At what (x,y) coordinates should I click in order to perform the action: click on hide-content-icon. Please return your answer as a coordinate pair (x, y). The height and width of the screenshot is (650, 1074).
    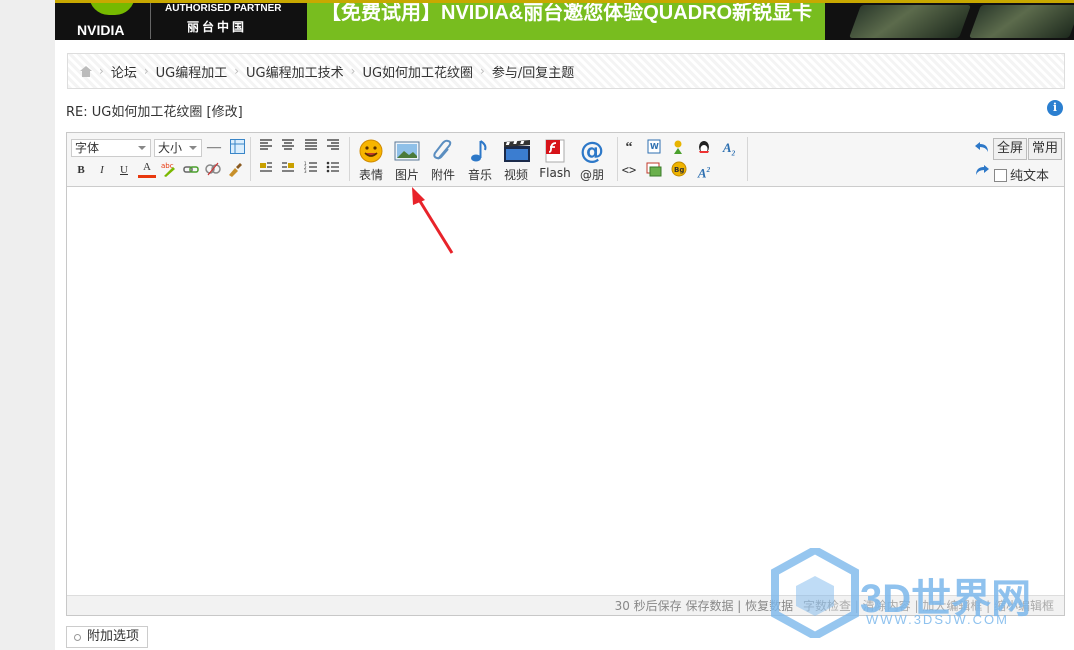
    Looking at the image, I should click on (679, 148).